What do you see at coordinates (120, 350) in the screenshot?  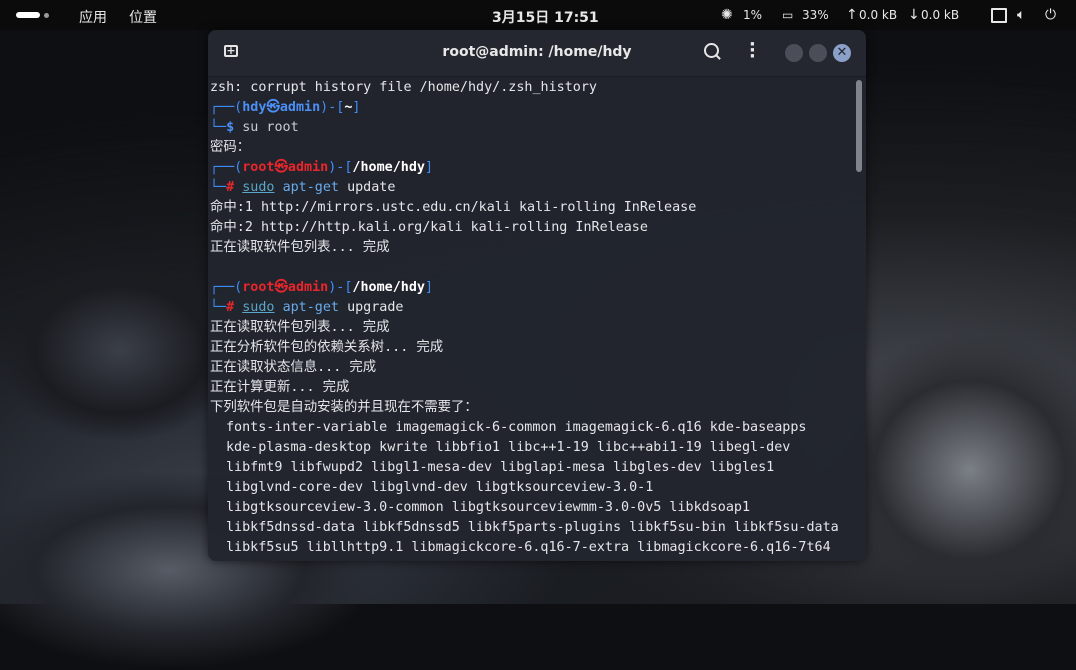 I see `wallpaper-wave` at bounding box center [120, 350].